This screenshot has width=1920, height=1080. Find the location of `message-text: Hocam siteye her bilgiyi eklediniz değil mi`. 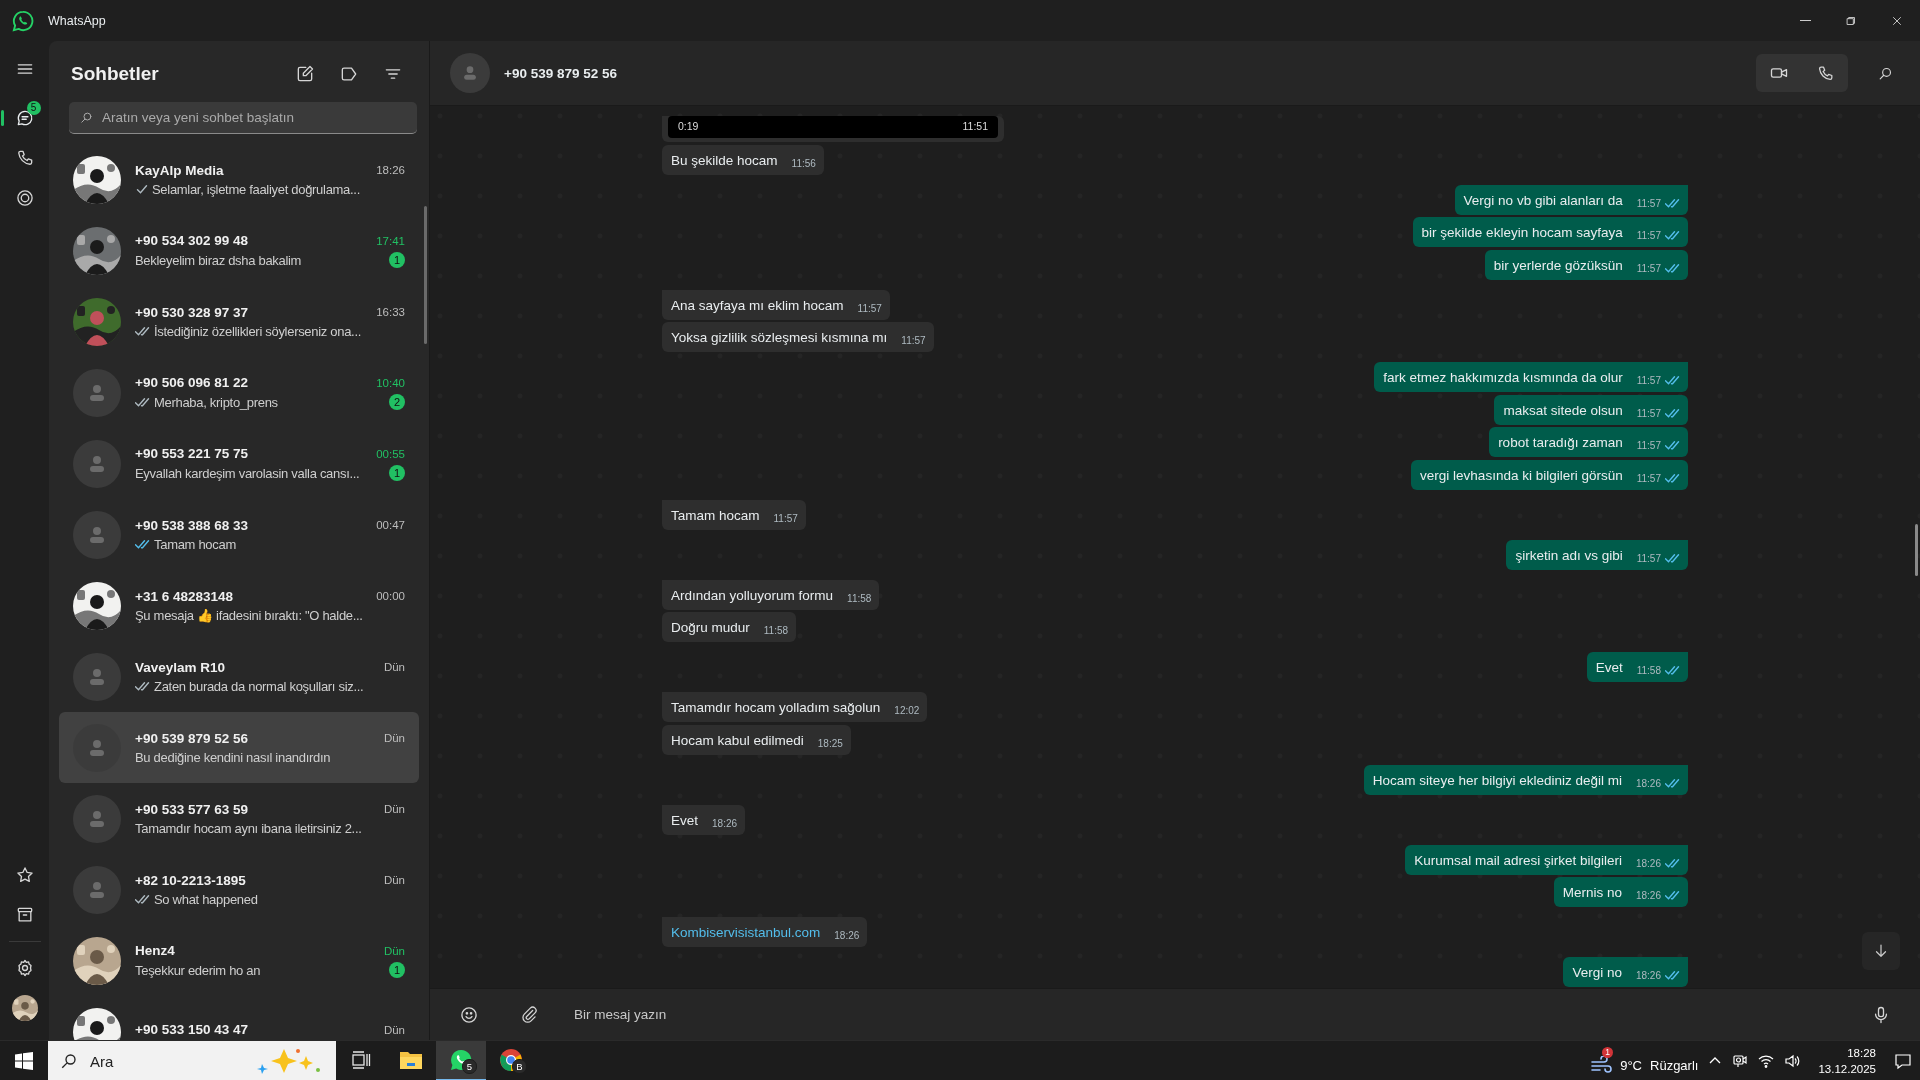

message-text: Hocam siteye her bilgiyi eklediniz değil mi is located at coordinates (1497, 780).